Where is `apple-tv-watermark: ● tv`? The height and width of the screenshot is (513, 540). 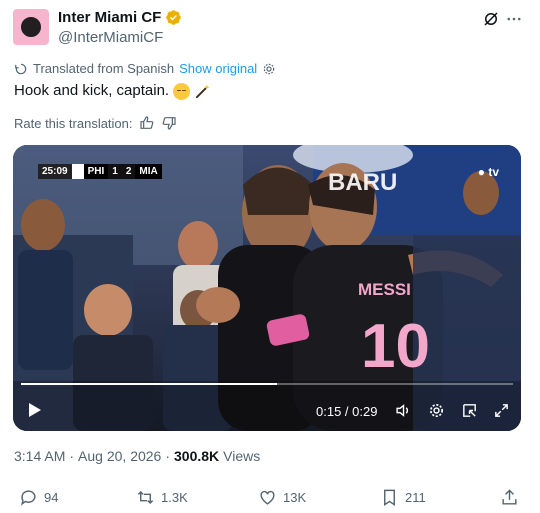
apple-tv-watermark: ● tv is located at coordinates (488, 172).